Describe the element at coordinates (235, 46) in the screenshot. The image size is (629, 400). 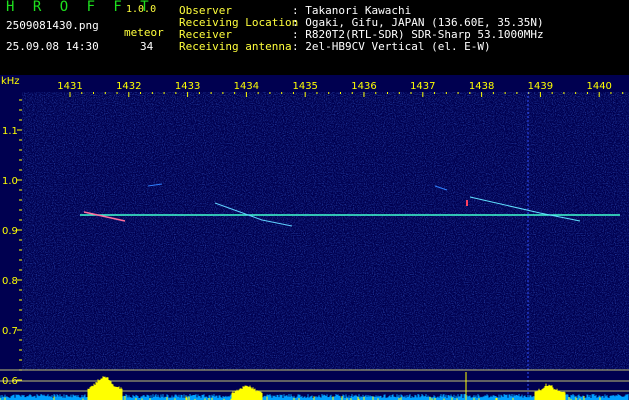
I see `antenna-label: Receiving antenna` at that location.